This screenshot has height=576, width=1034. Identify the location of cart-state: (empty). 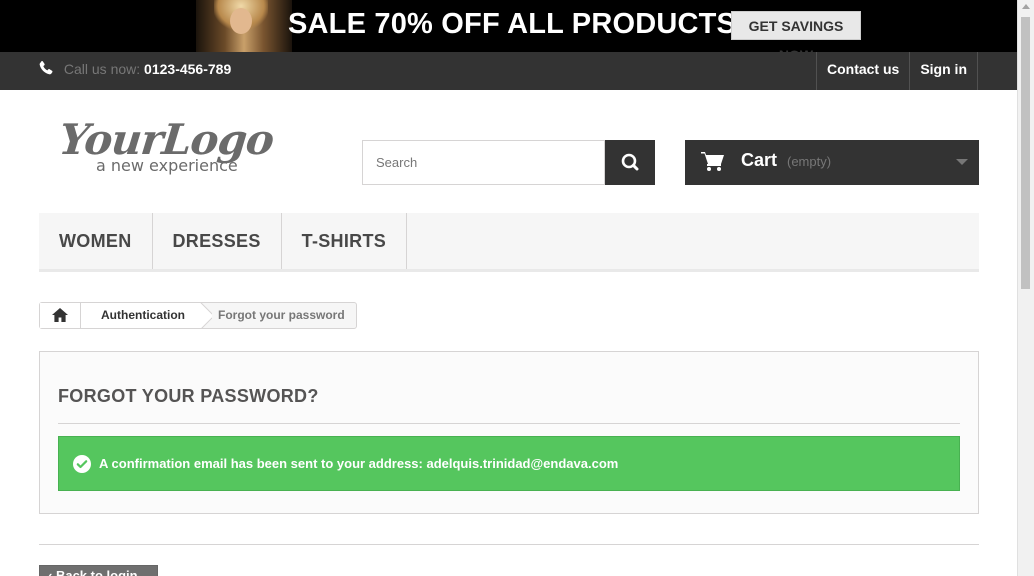
(809, 161).